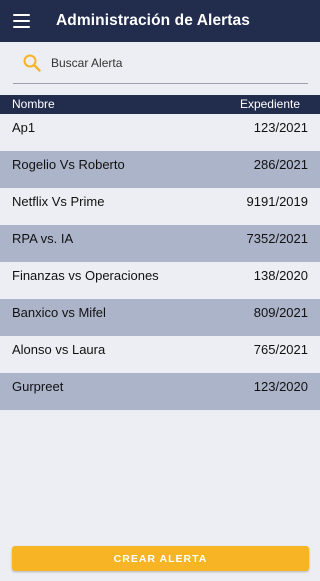 This screenshot has height=581, width=320. What do you see at coordinates (68, 164) in the screenshot?
I see `row-name: Rogelio Vs Roberto` at bounding box center [68, 164].